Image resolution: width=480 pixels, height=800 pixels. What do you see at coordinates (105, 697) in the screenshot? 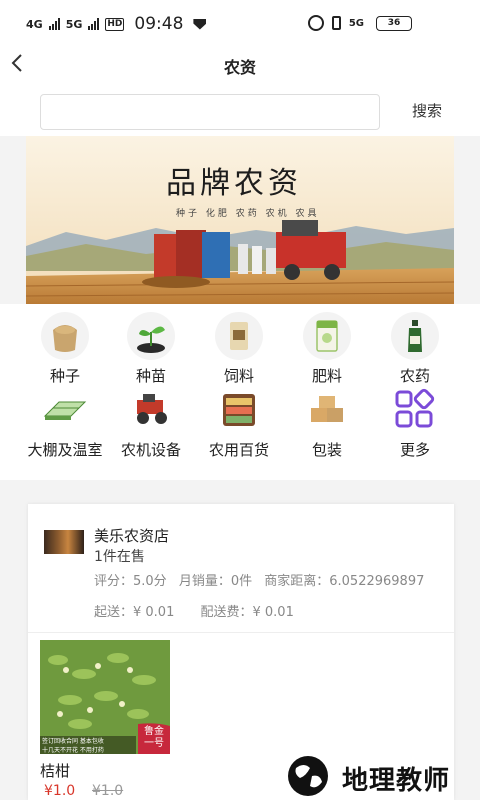
I see `product-image: 签订回收合同 基本包收 十几天不开花 不用打药 鲁金一号` at bounding box center [105, 697].